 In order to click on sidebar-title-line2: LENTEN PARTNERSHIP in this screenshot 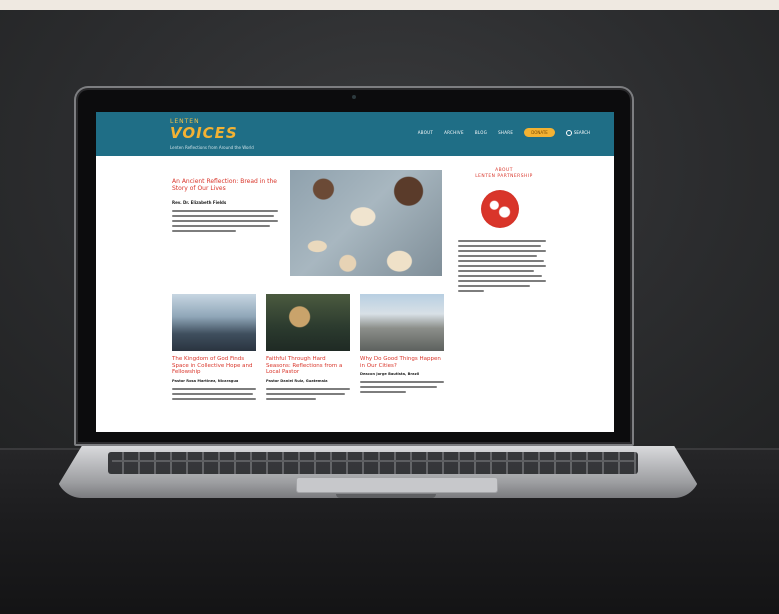, I will do `click(504, 176)`.